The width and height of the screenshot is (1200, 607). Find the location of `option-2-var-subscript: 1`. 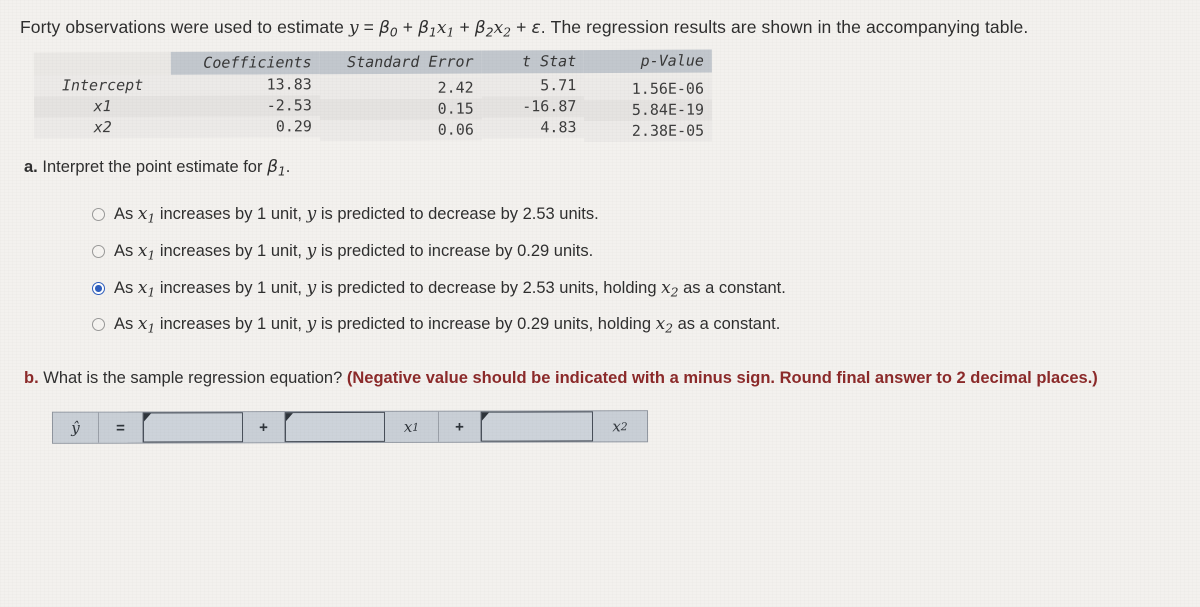

option-2-var-subscript: 1 is located at coordinates (151, 255).